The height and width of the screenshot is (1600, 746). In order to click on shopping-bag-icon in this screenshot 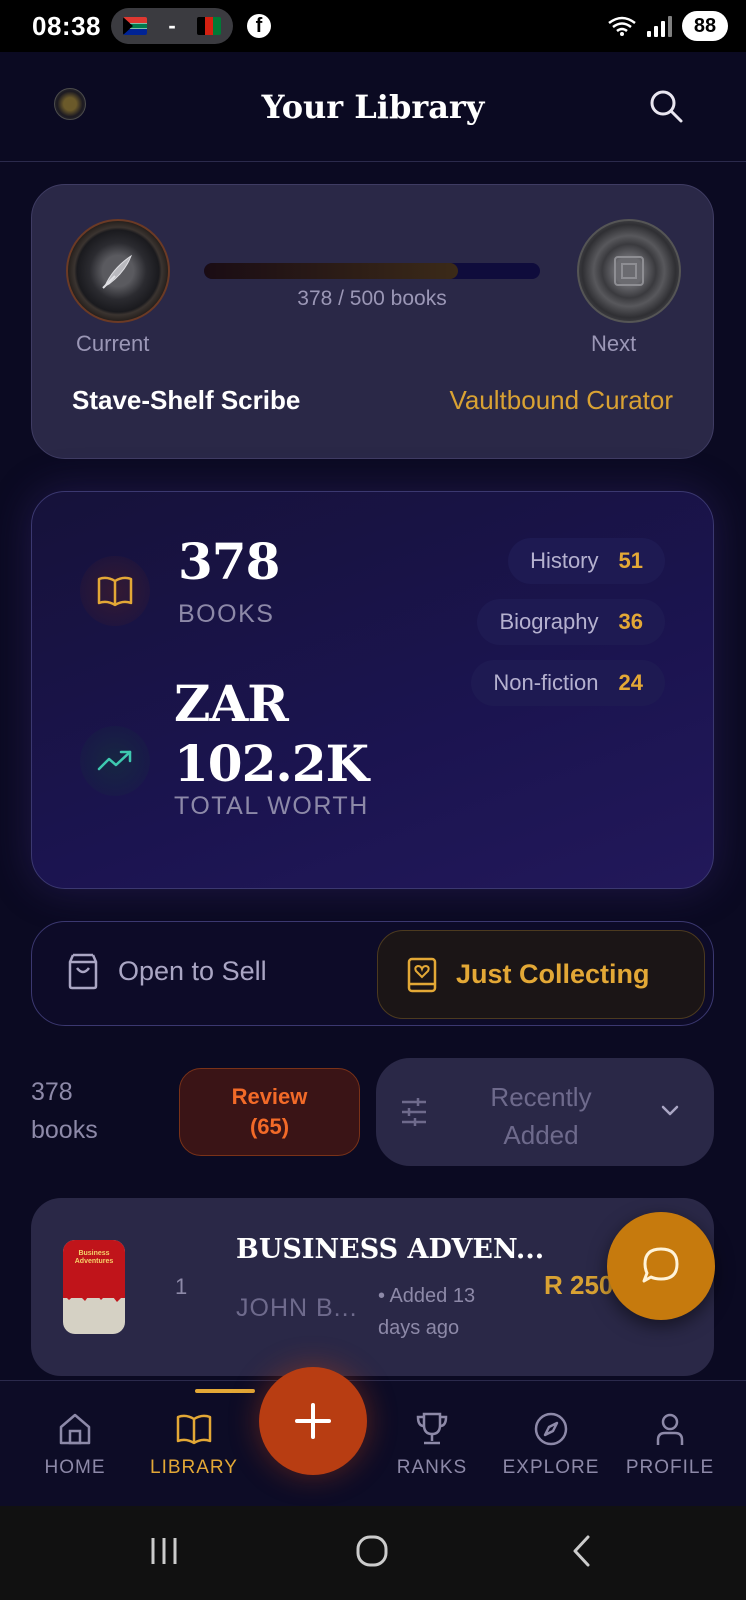, I will do `click(83, 971)`.